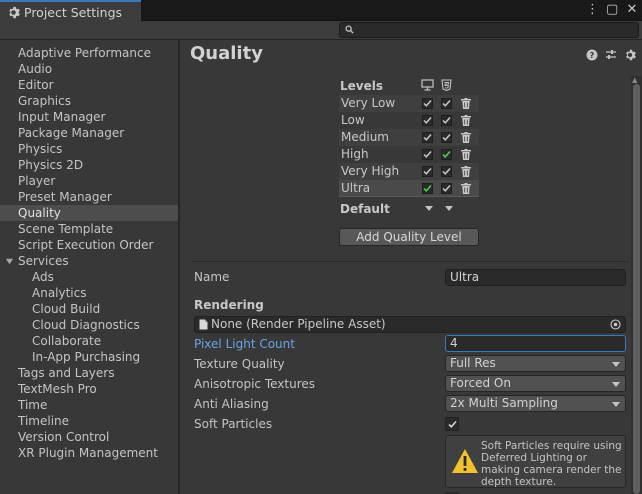 Image resolution: width=642 pixels, height=494 pixels. I want to click on kebab-menu-icon: ⋮, so click(592, 10).